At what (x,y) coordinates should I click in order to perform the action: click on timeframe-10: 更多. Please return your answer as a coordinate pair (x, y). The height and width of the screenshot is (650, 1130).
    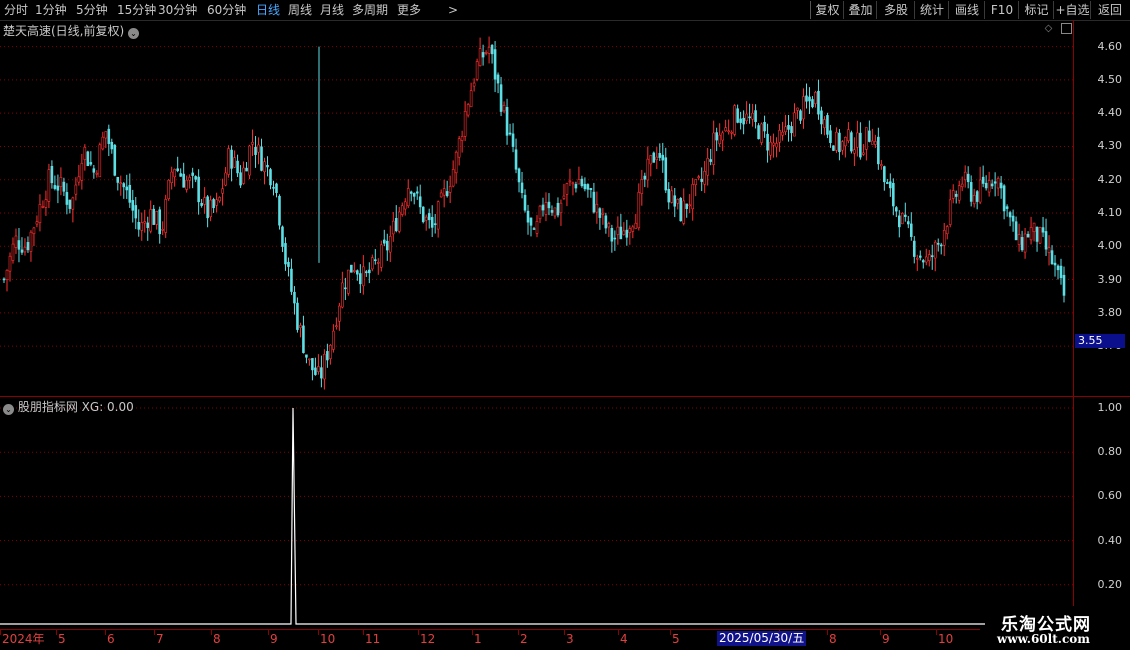
    Looking at the image, I should click on (409, 10).